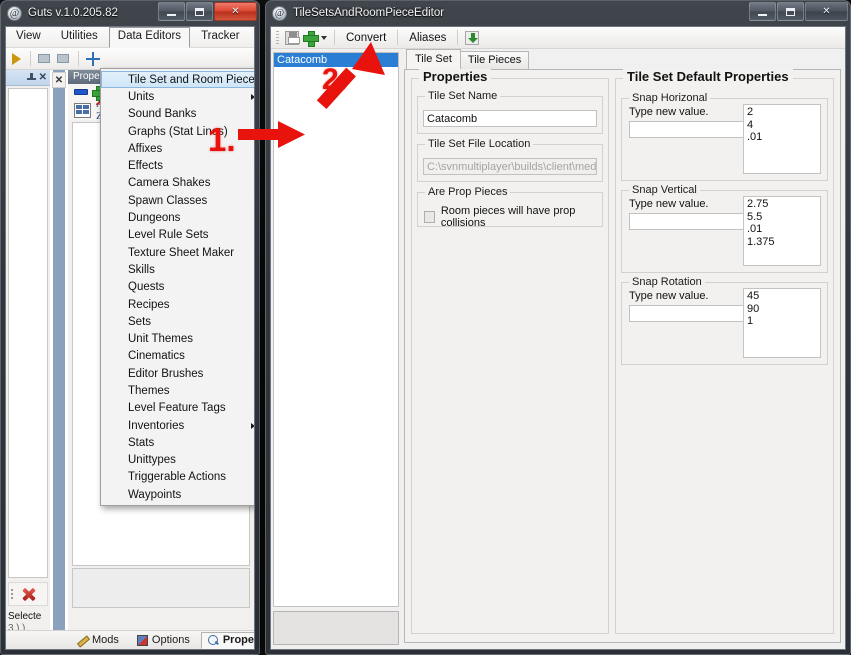 The width and height of the screenshot is (851, 655). I want to click on snap-horizonal-values: 2 4 .01, so click(782, 139).